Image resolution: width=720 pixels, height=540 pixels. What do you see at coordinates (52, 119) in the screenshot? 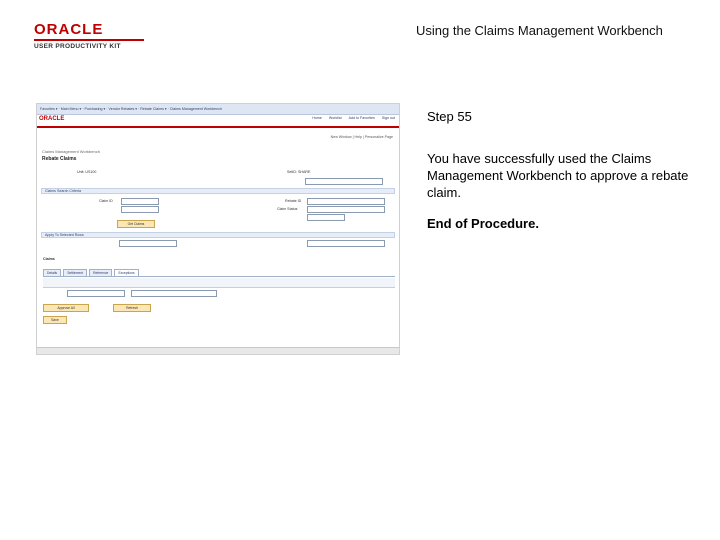
I see `app-oracle-logo: ORACLE` at bounding box center [52, 119].